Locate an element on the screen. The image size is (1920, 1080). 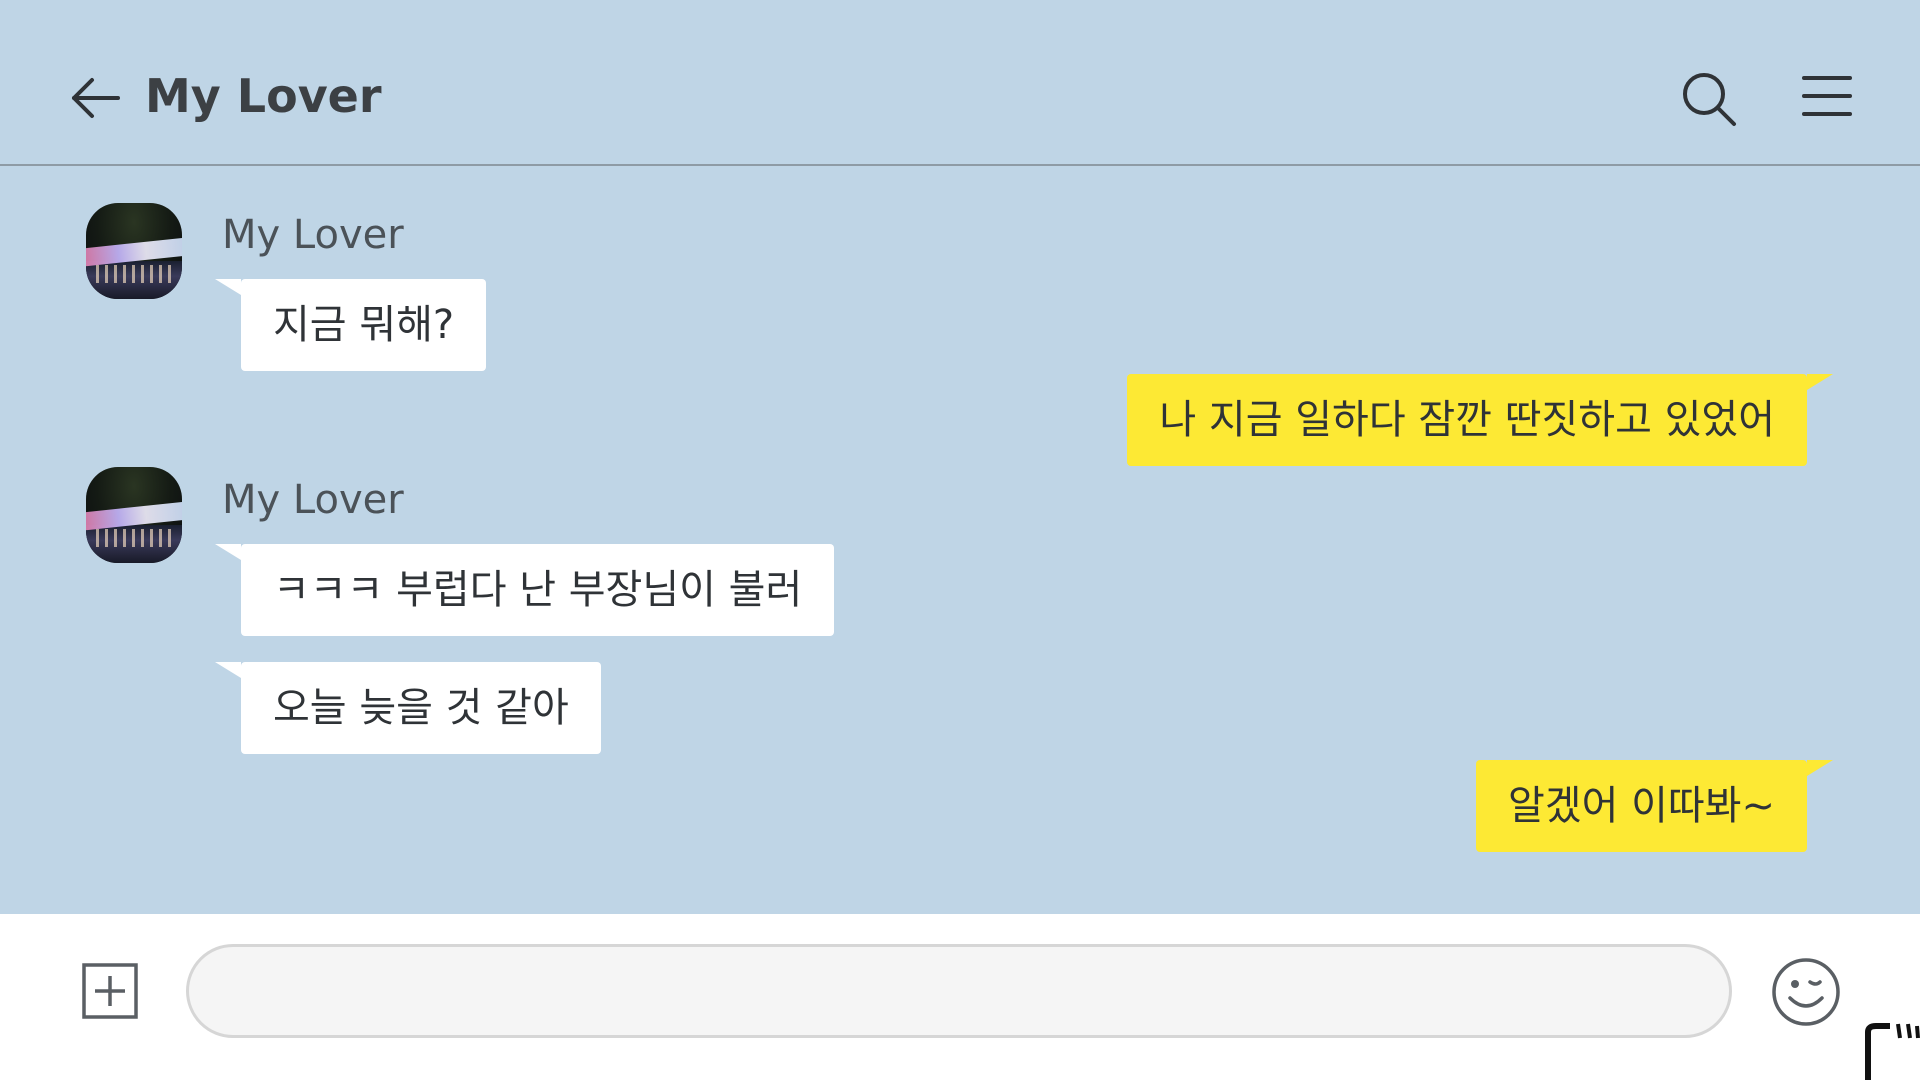
smiley-emoji-icon is located at coordinates (1806, 992).